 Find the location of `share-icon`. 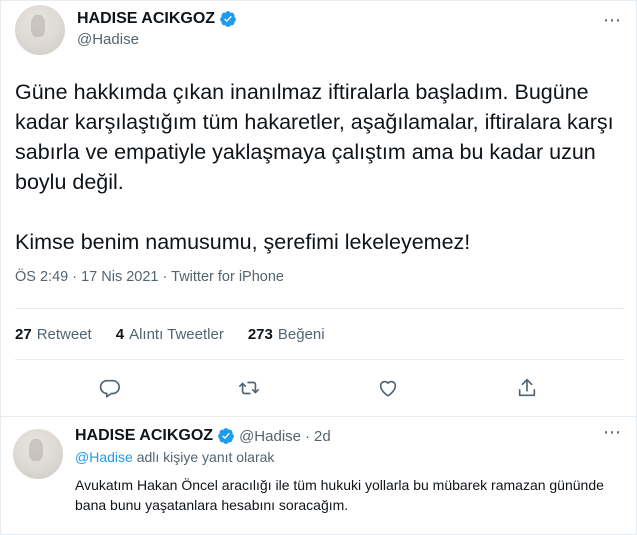

share-icon is located at coordinates (526, 387).